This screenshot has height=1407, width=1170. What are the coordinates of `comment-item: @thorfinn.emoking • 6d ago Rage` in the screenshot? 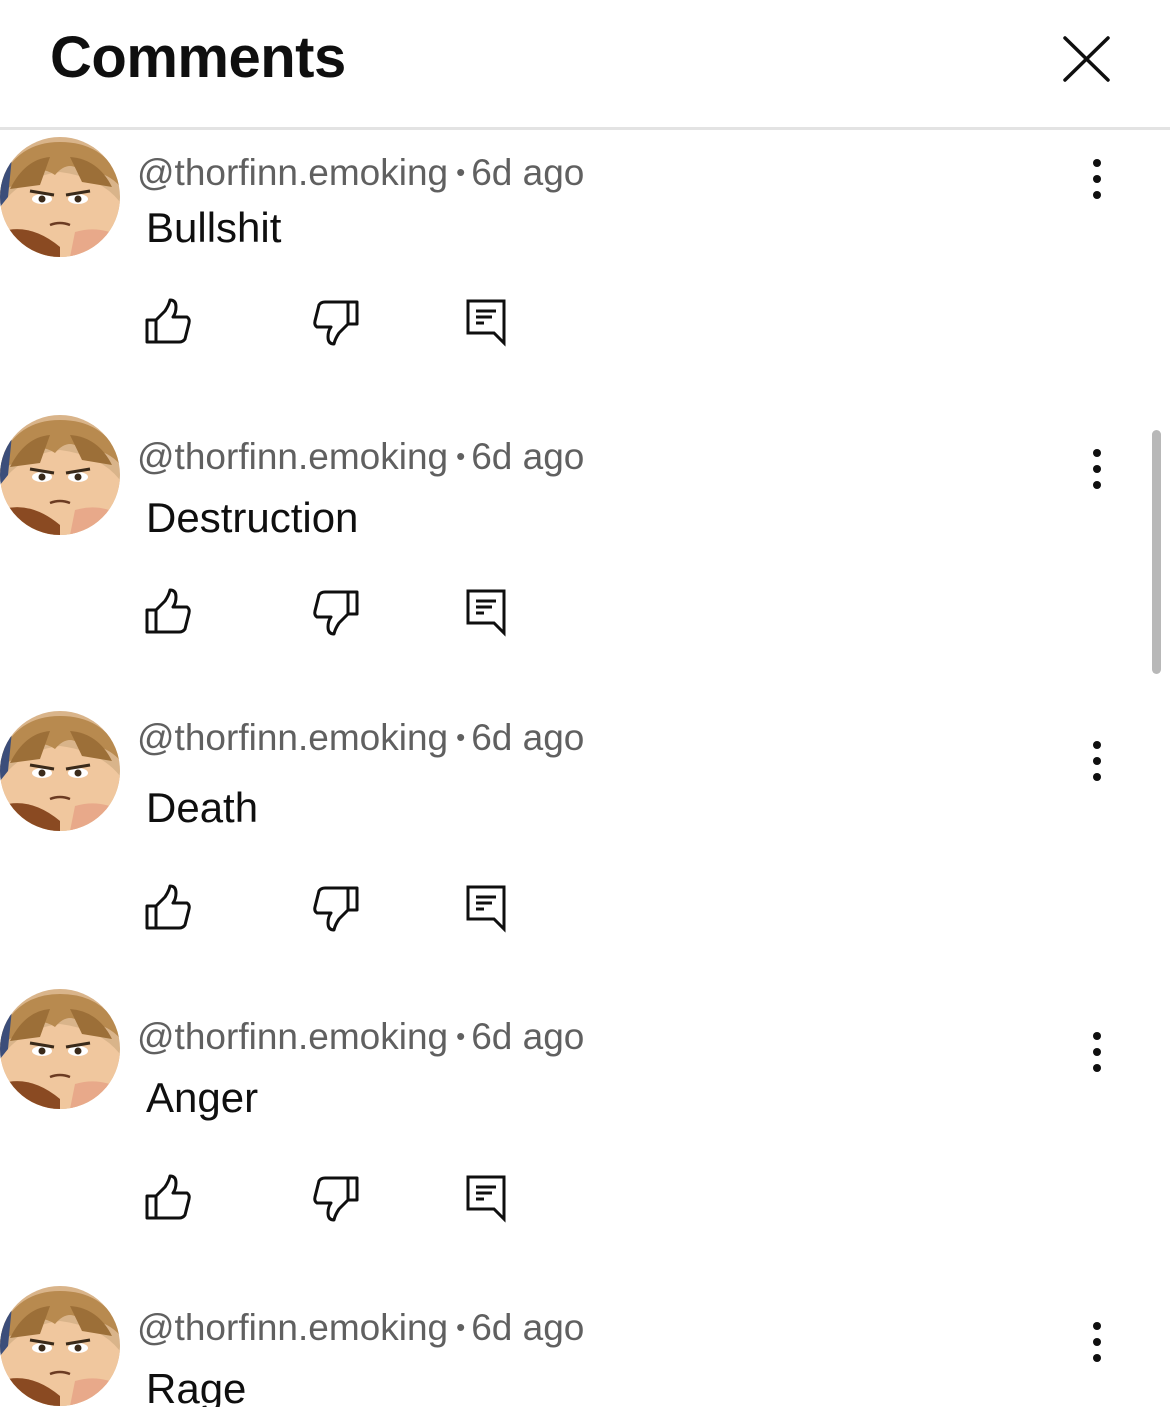 It's located at (585, 1346).